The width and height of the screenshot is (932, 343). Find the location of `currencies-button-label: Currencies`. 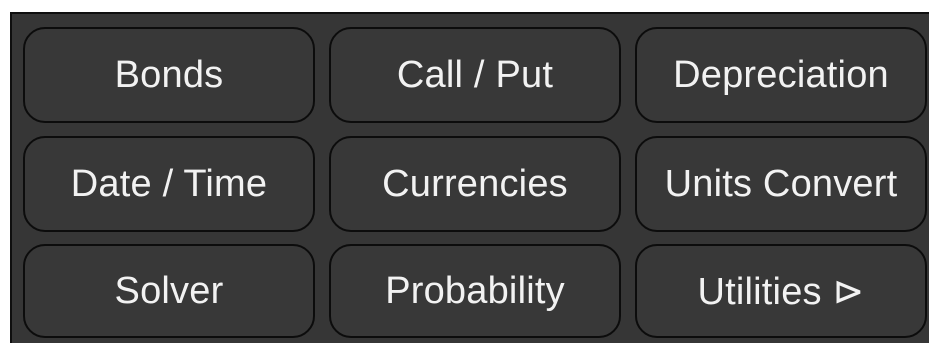

currencies-button-label: Currencies is located at coordinates (475, 183).